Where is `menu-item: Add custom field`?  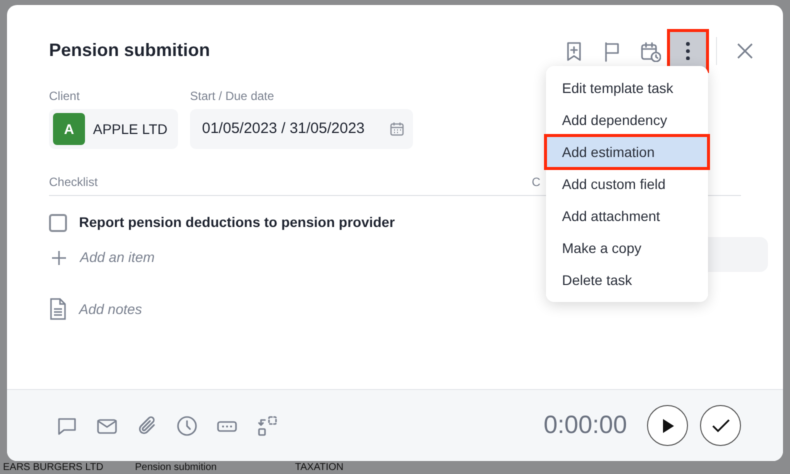 menu-item: Add custom field is located at coordinates (627, 184).